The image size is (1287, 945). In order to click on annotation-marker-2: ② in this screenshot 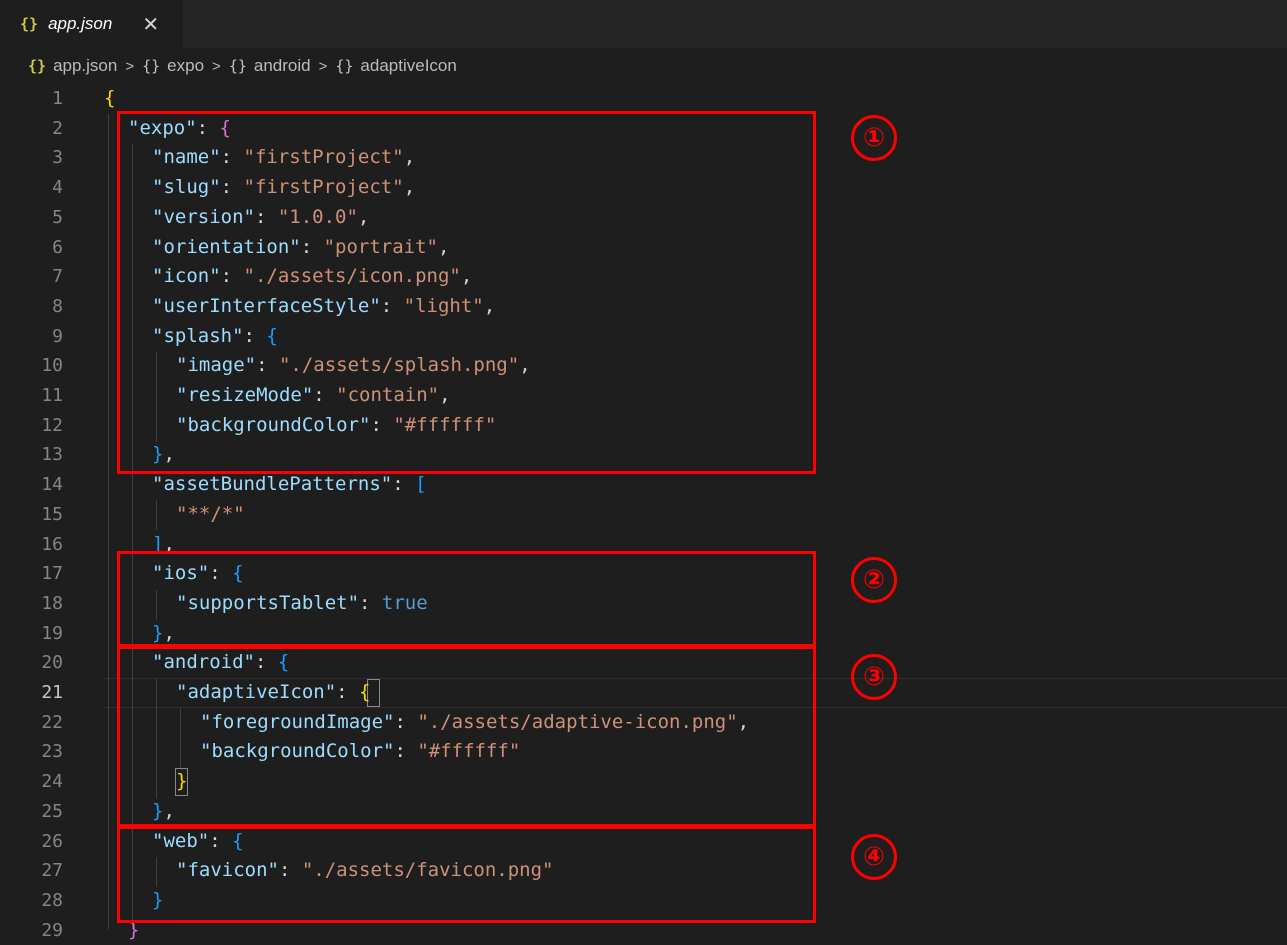, I will do `click(874, 580)`.